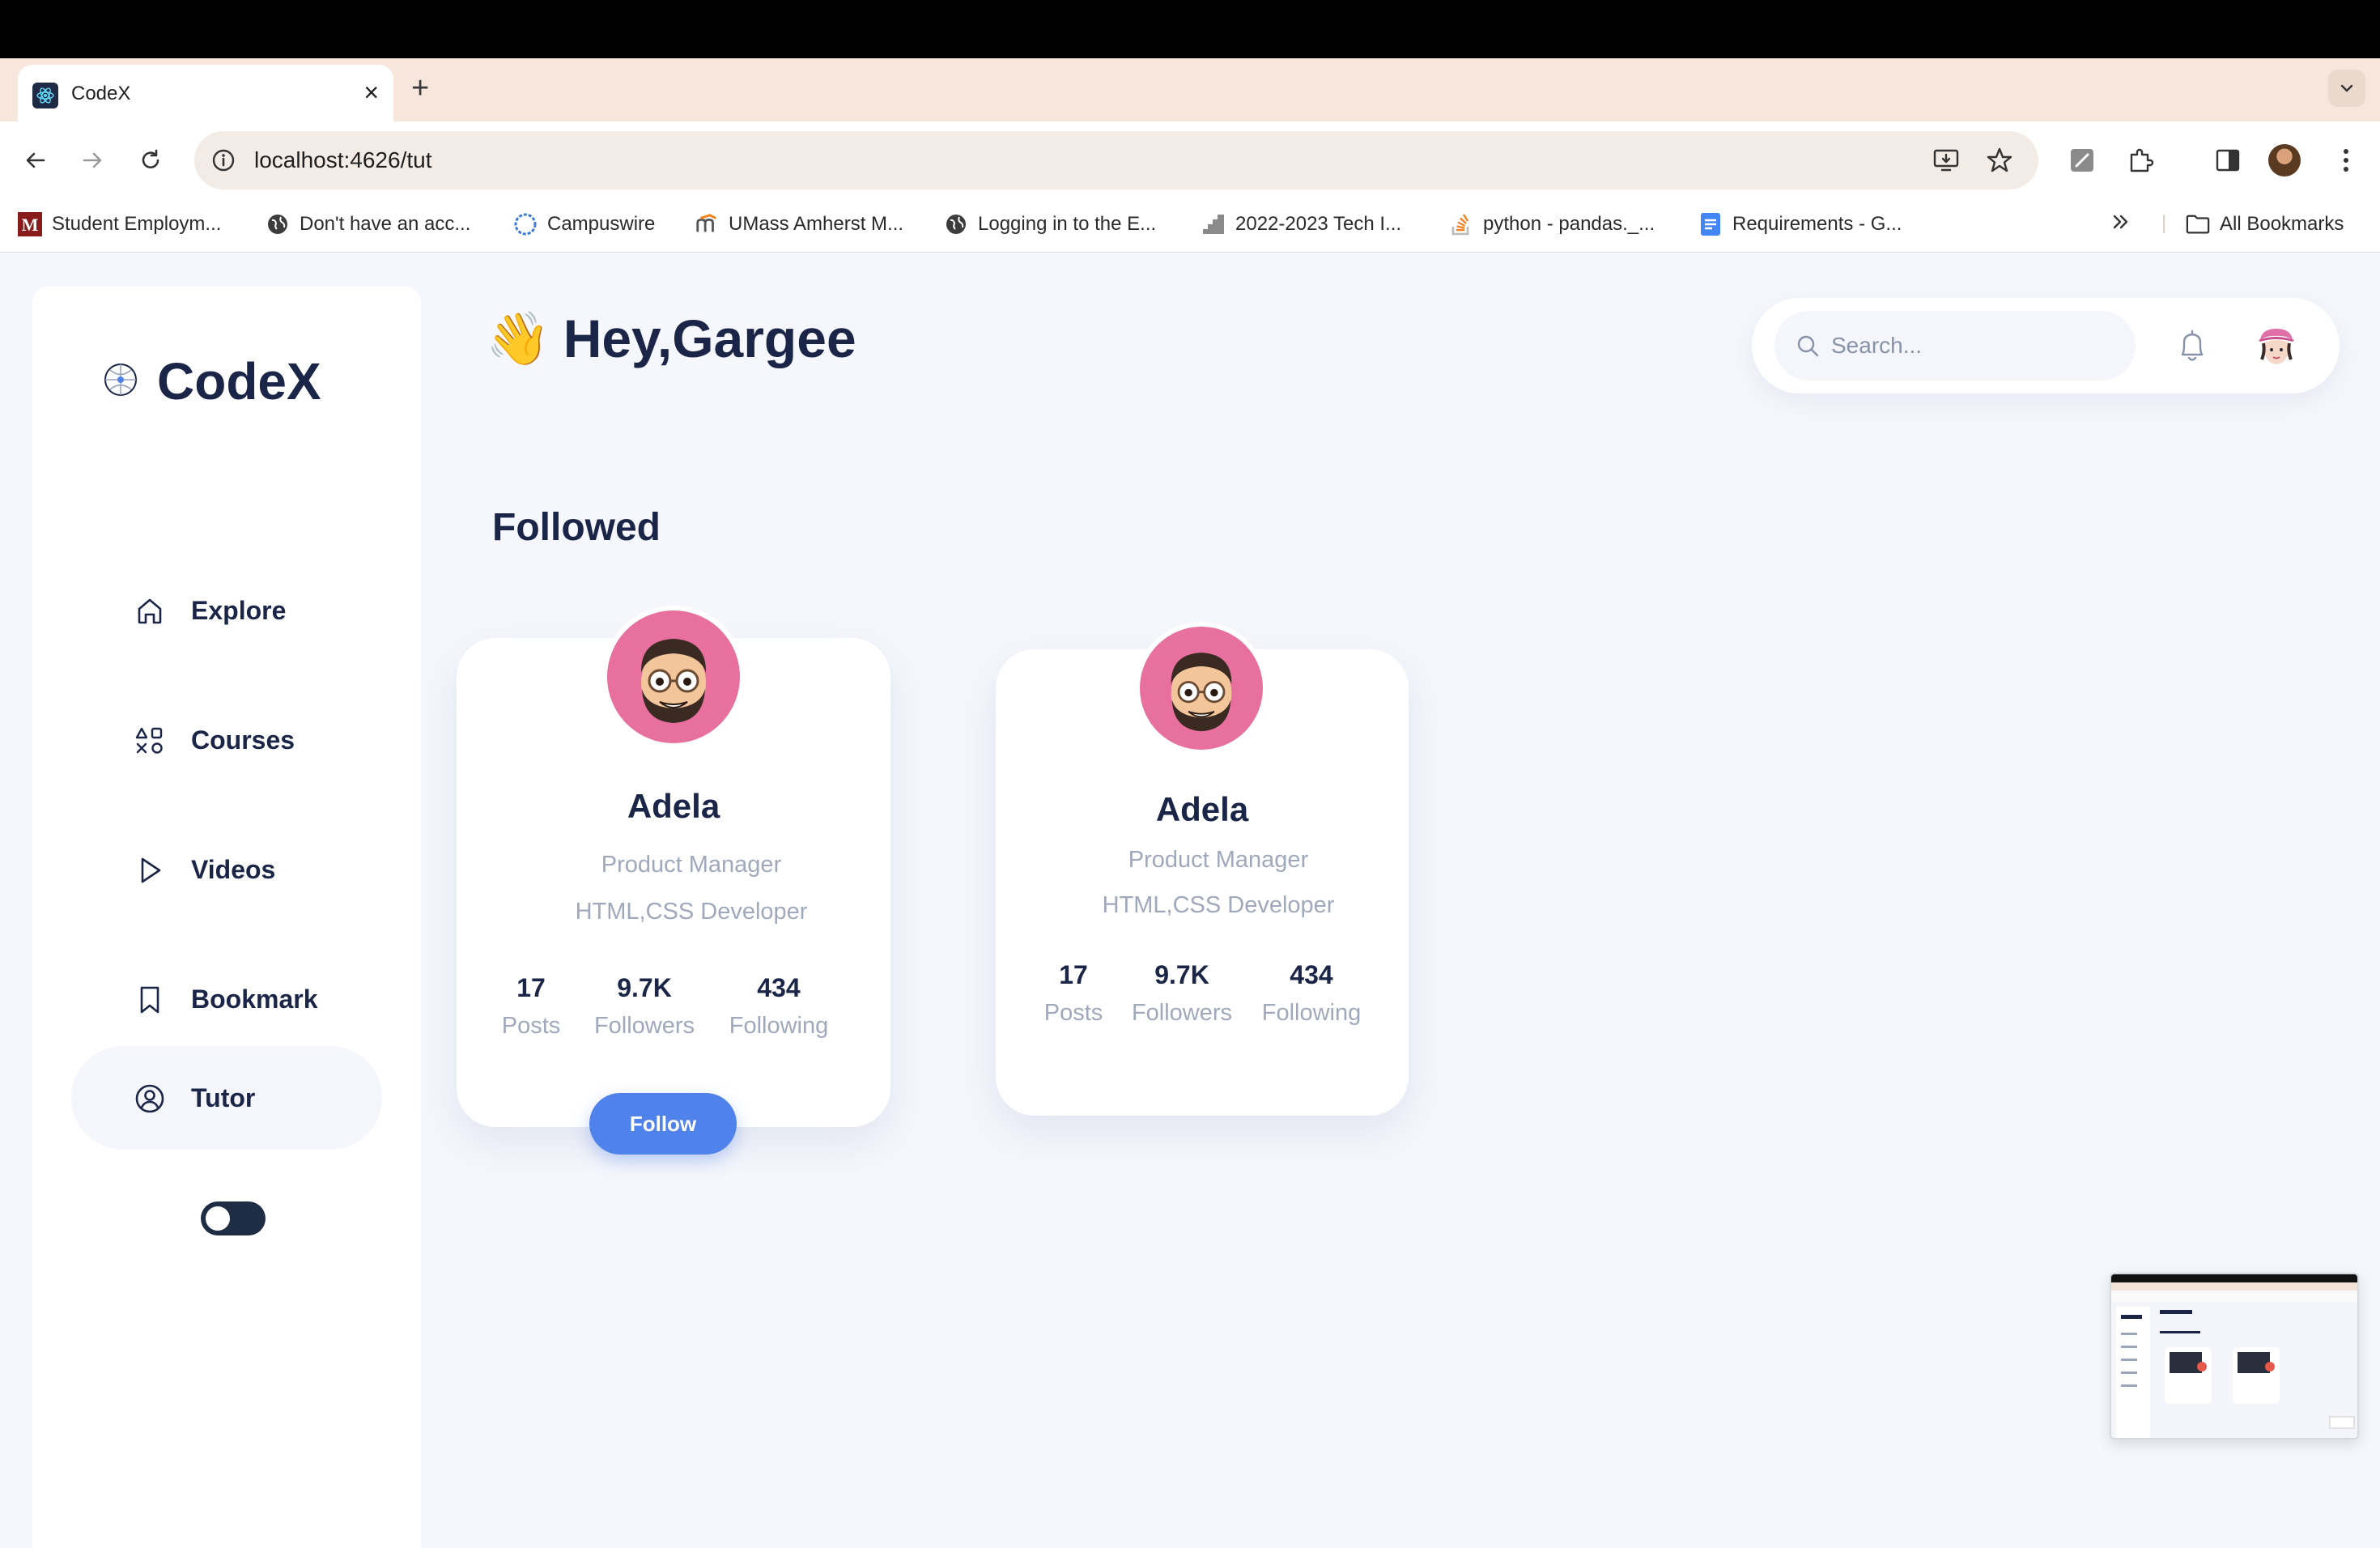  What do you see at coordinates (150, 611) in the screenshot?
I see `home-icon` at bounding box center [150, 611].